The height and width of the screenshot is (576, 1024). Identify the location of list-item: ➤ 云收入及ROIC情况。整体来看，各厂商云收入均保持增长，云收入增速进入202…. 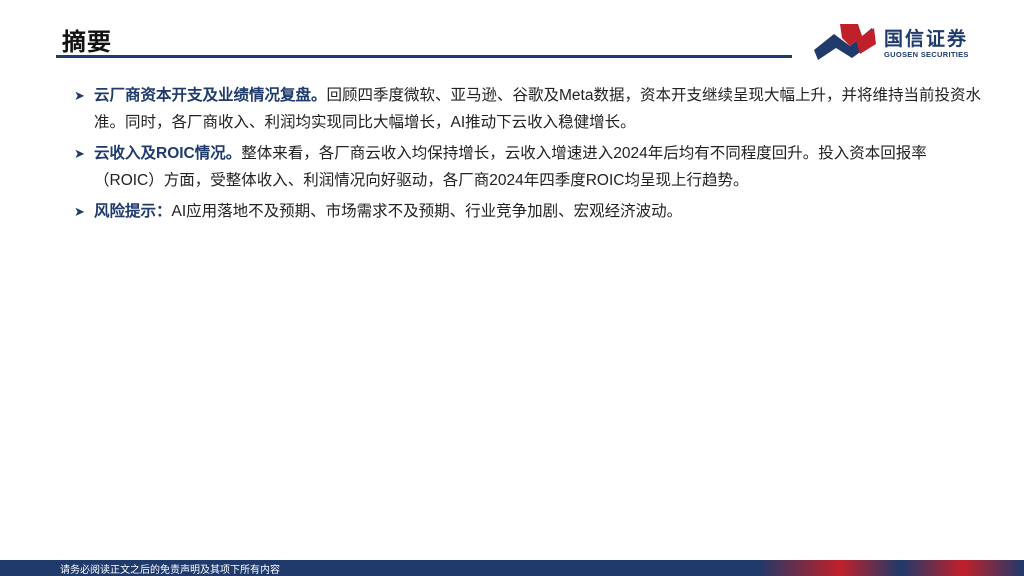
(527, 167).